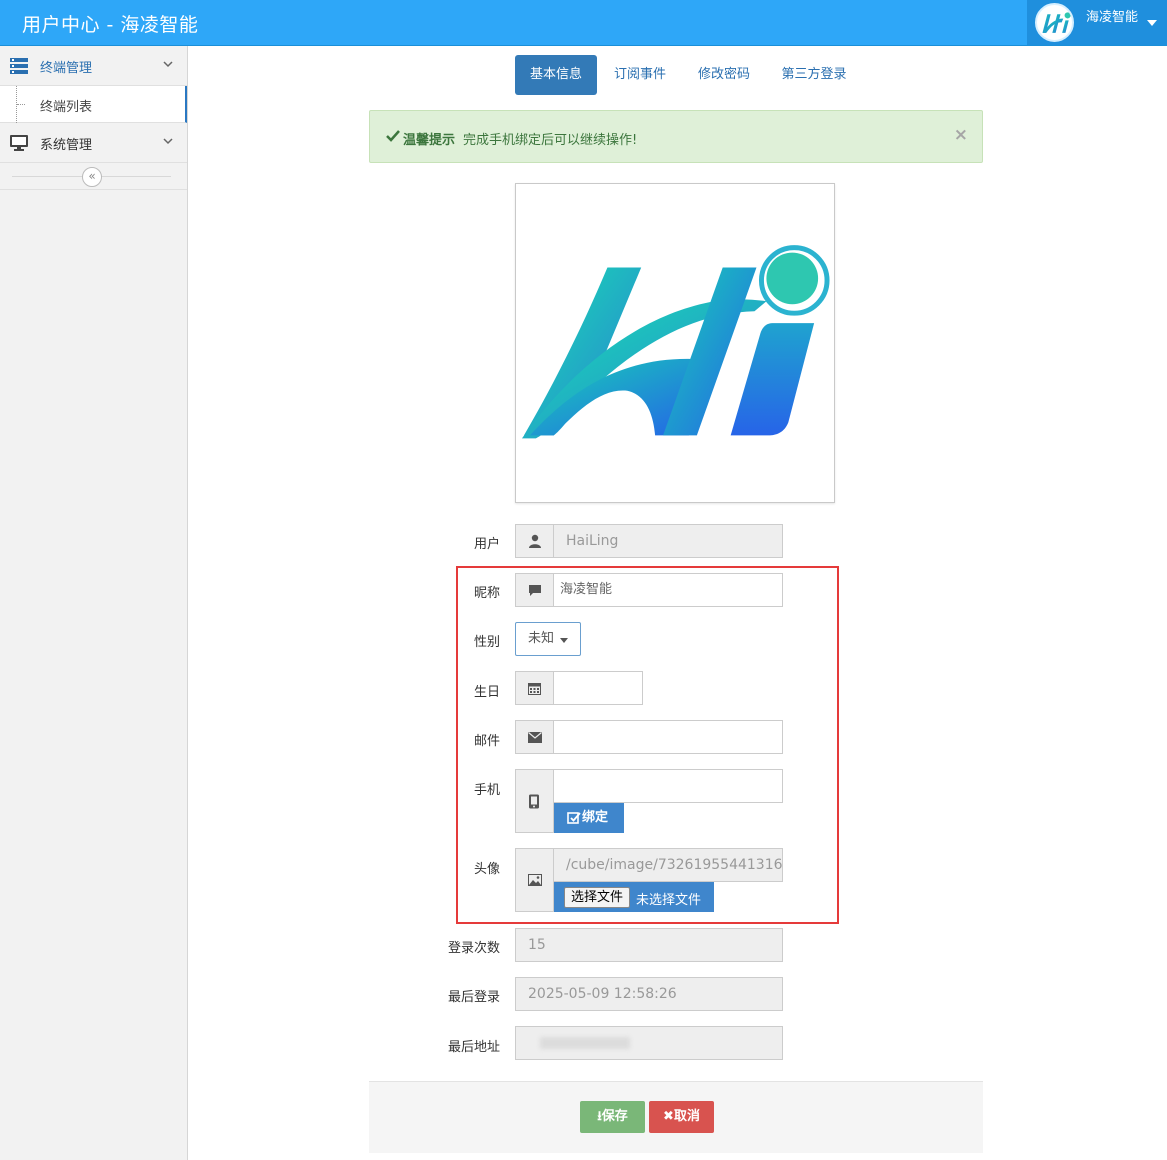  What do you see at coordinates (93, 143) in the screenshot?
I see `sidebar-group-system: 系统管理` at bounding box center [93, 143].